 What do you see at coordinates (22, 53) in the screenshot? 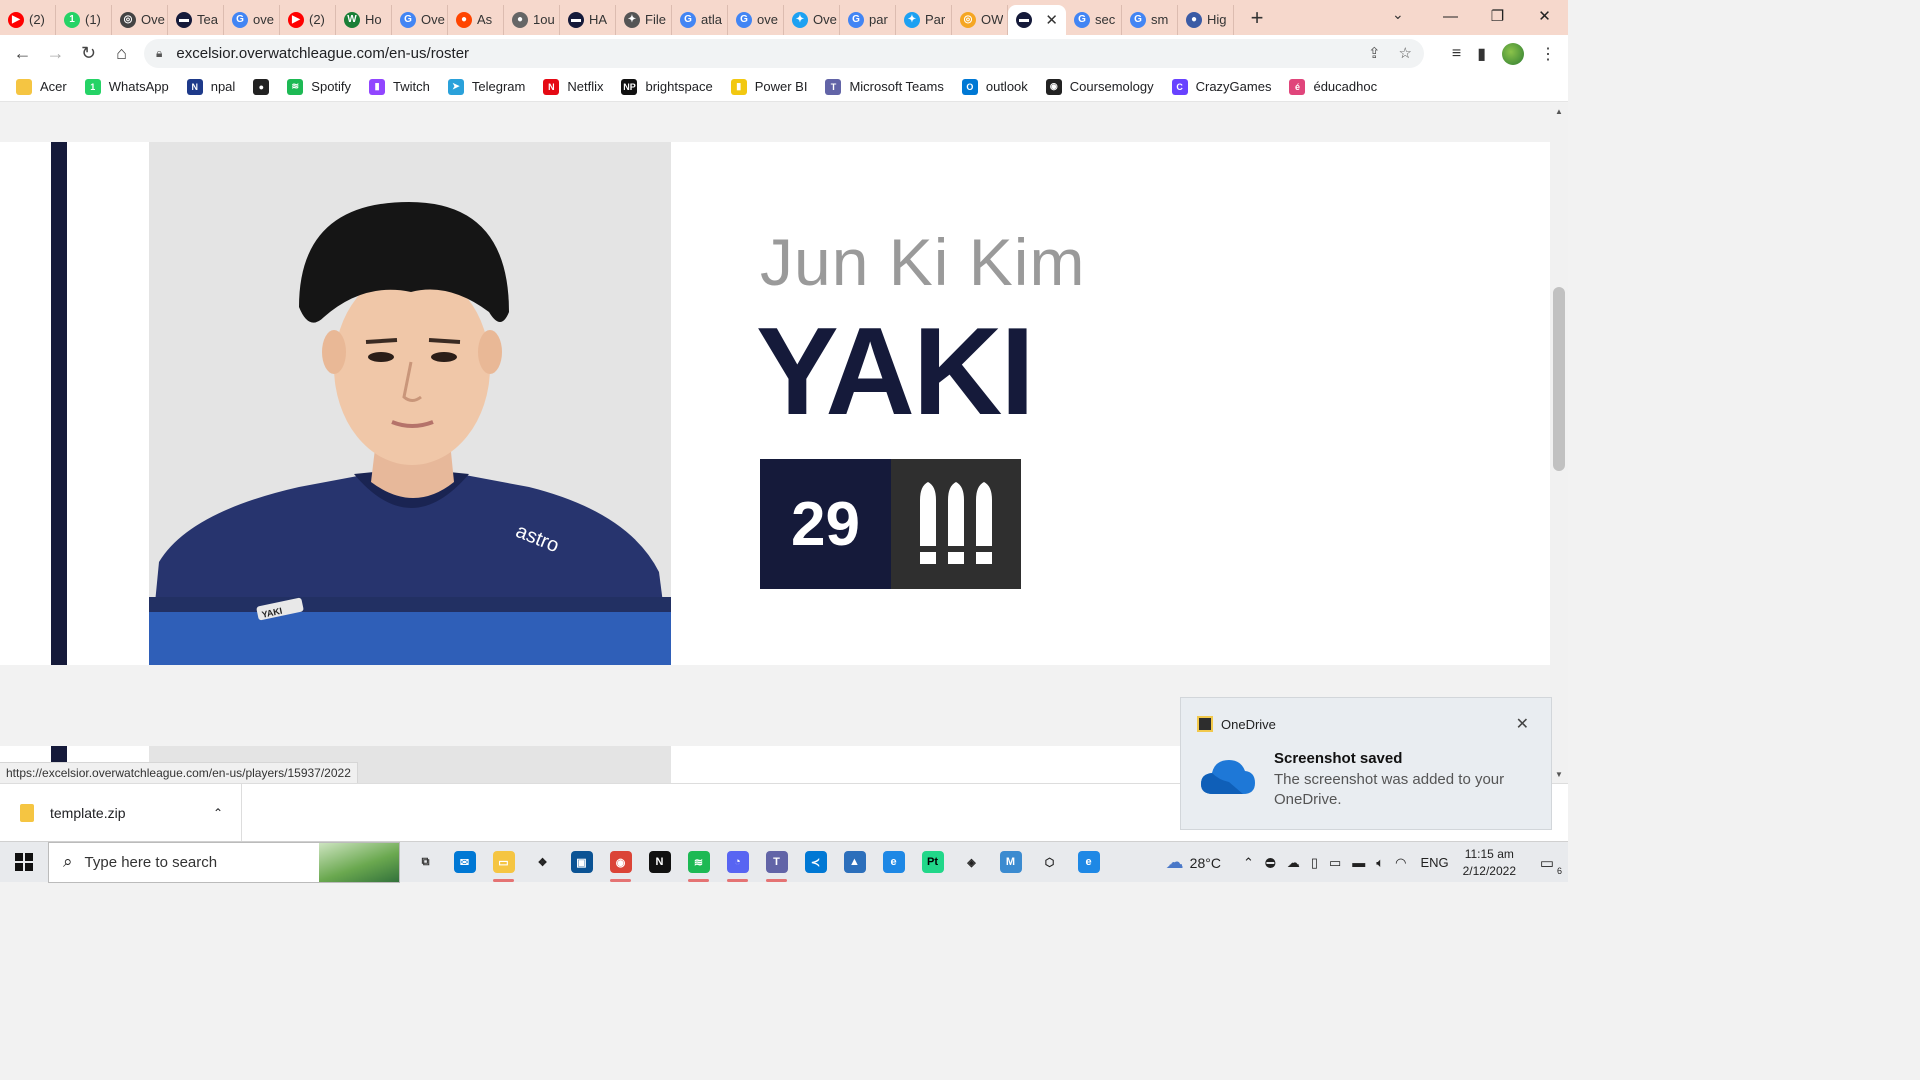
I see `back-icon: ←` at bounding box center [22, 53].